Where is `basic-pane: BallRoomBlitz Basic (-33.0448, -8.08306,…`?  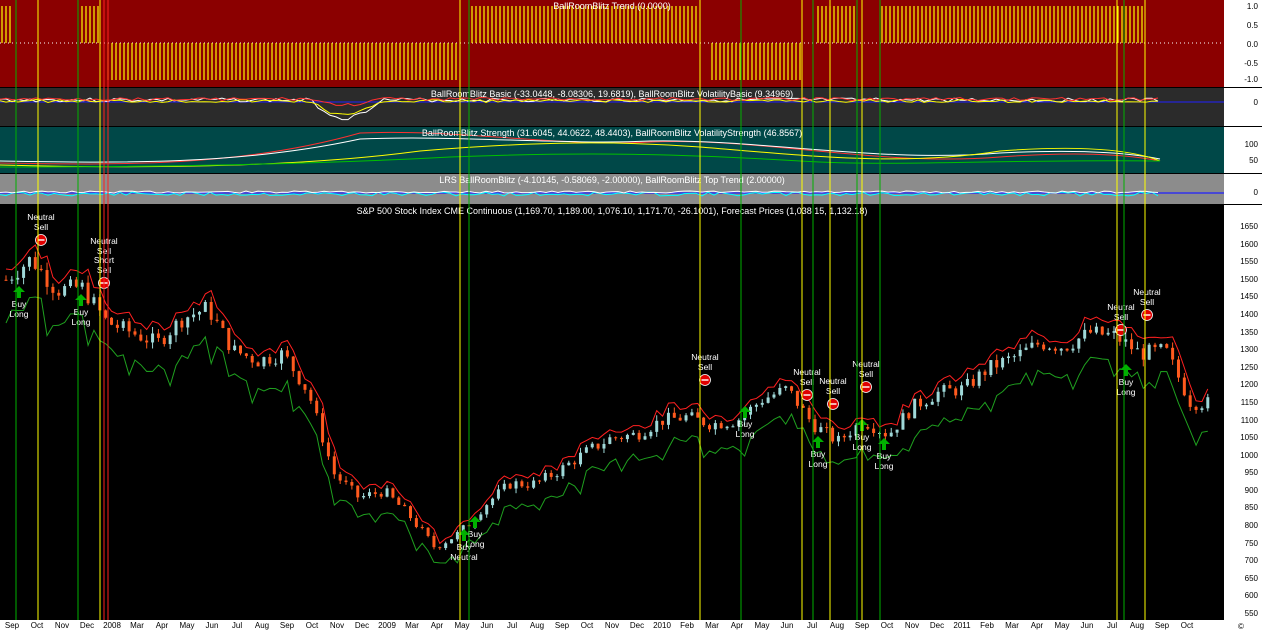
basic-pane: BallRoomBlitz Basic (-33.0448, -8.08306,… is located at coordinates (612, 107).